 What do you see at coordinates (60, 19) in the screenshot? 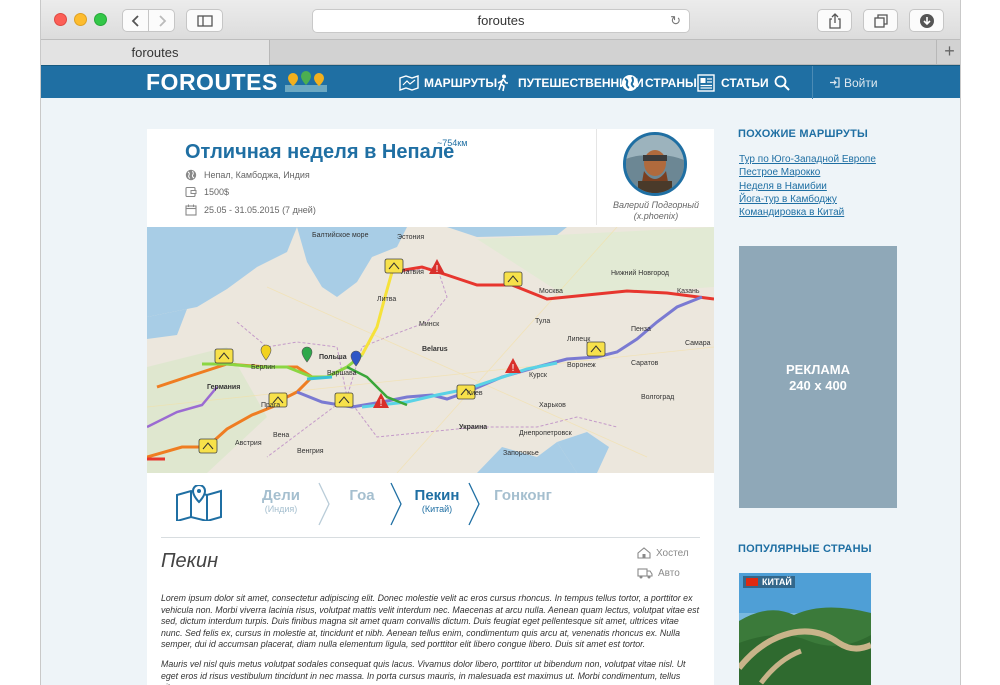
I see `close-window-button` at bounding box center [60, 19].